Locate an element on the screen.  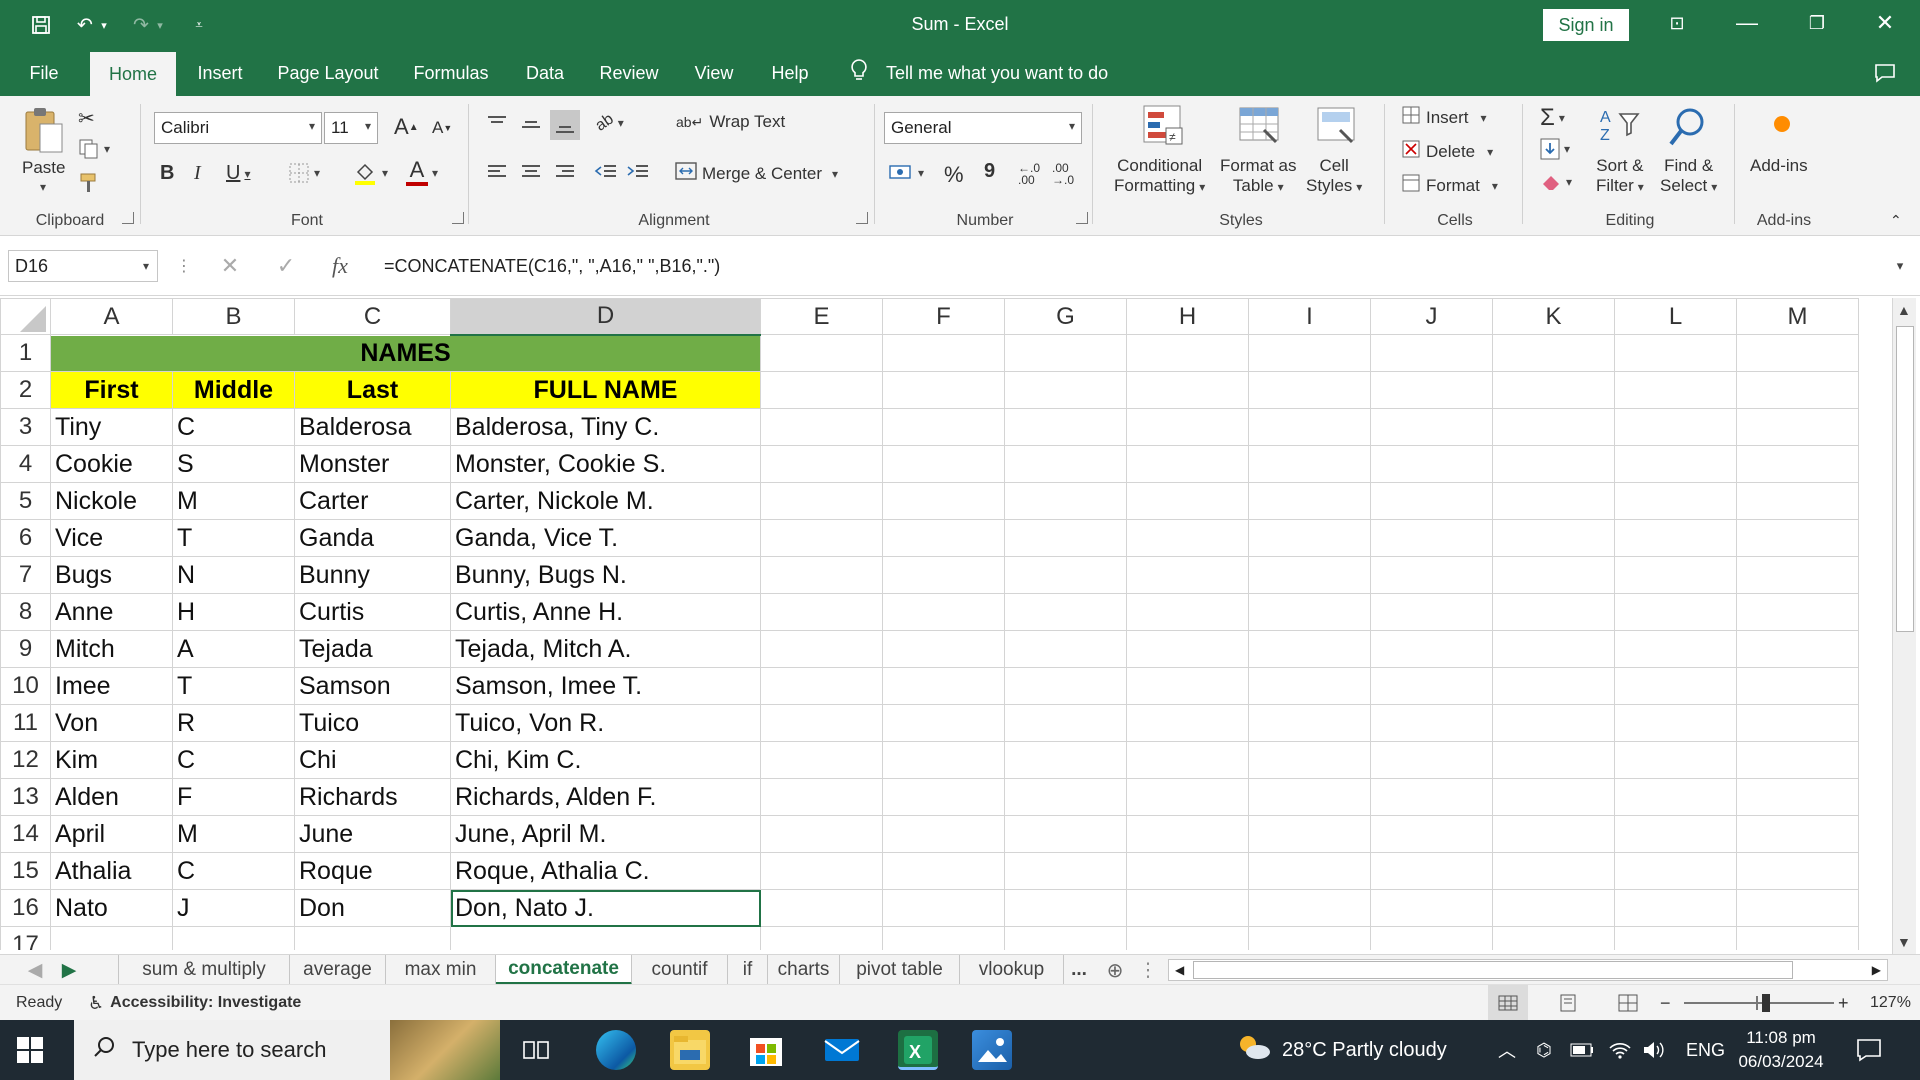
cell-middle: M is located at coordinates (233, 834).